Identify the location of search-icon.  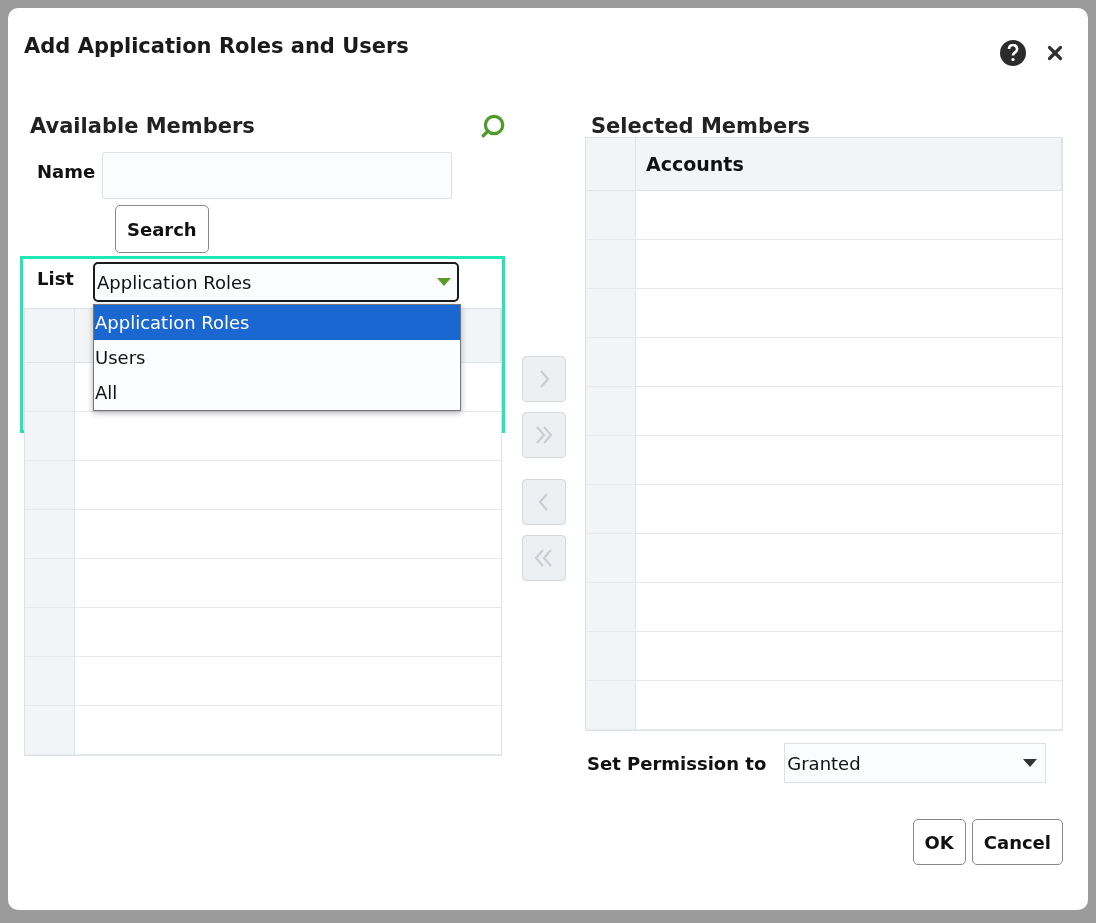
(493, 126).